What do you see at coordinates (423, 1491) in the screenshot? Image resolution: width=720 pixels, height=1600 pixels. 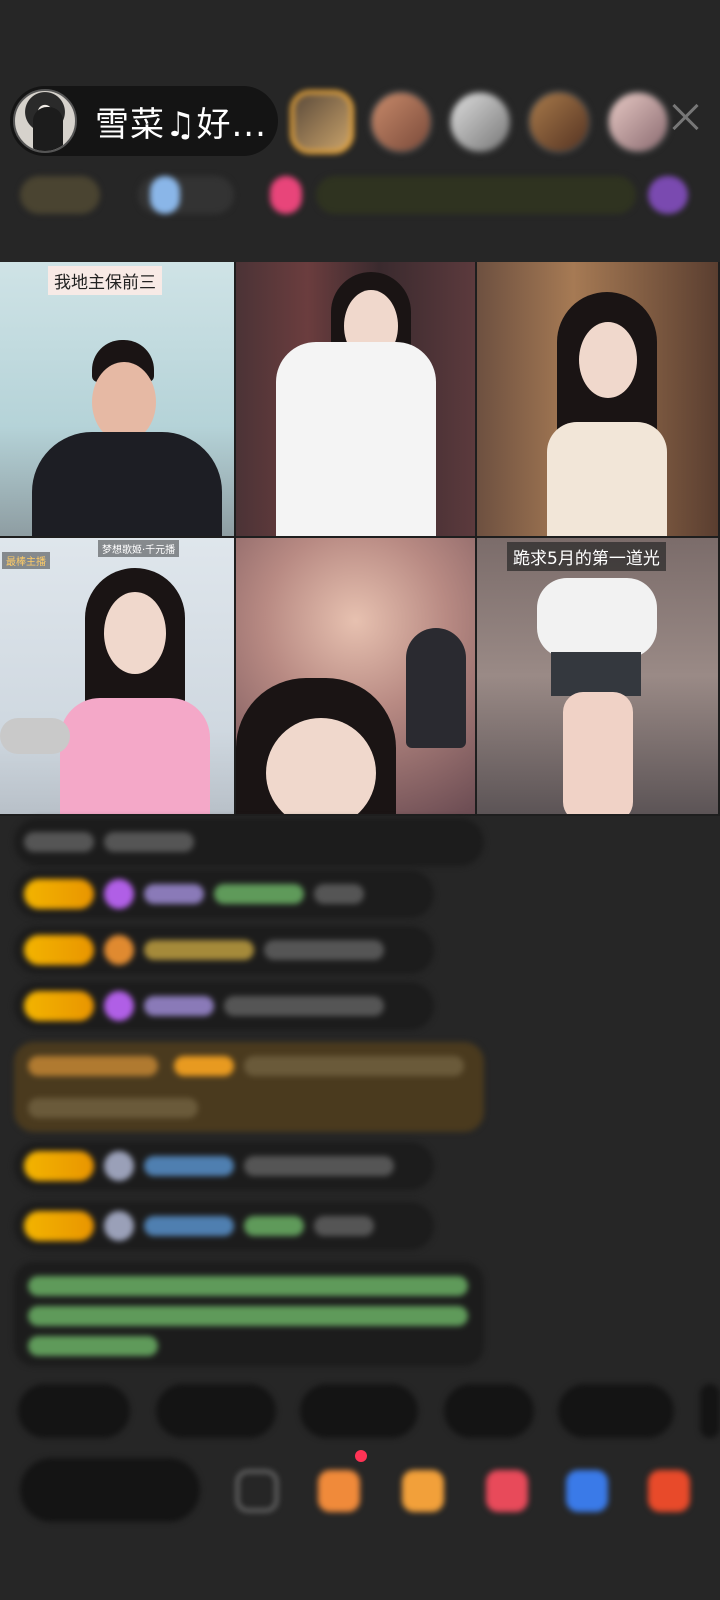 I see `treasure-icon` at bounding box center [423, 1491].